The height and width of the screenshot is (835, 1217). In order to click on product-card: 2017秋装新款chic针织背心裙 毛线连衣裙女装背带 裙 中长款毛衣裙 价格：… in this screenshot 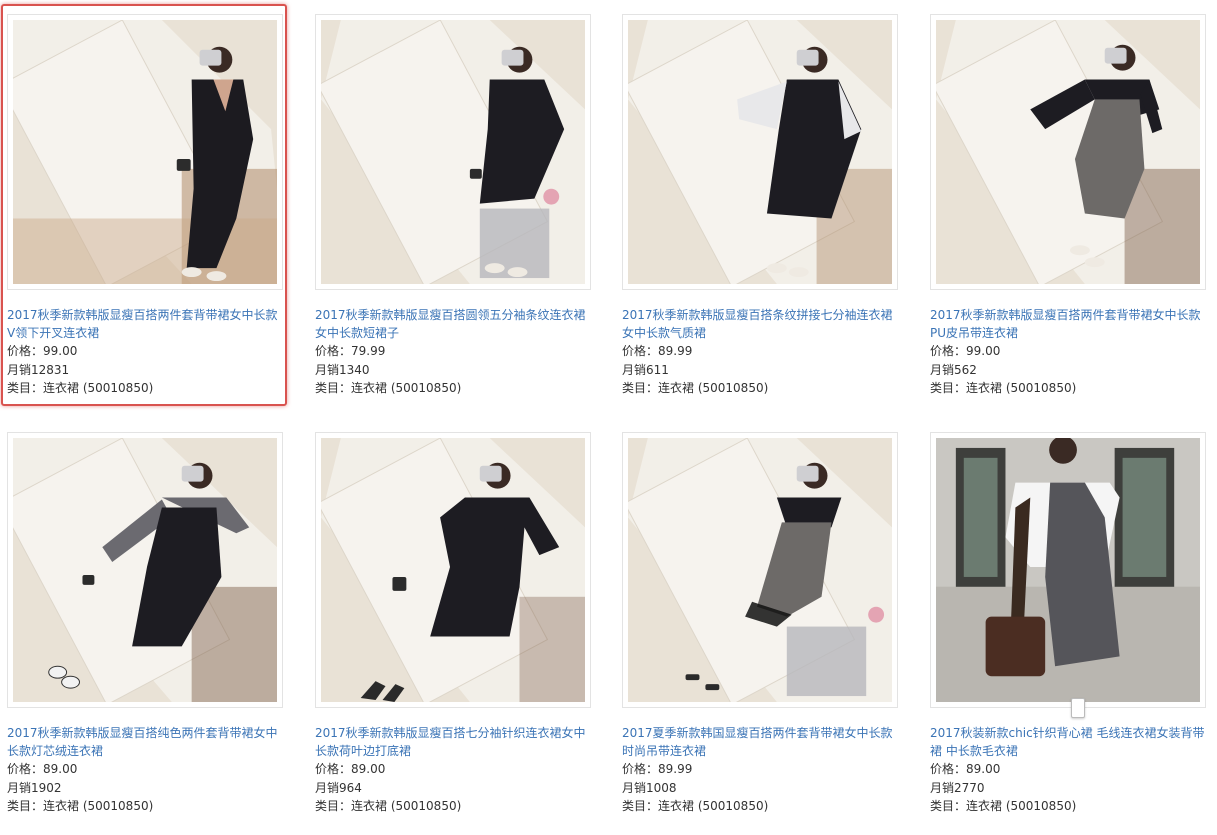, I will do `click(1069, 624)`.